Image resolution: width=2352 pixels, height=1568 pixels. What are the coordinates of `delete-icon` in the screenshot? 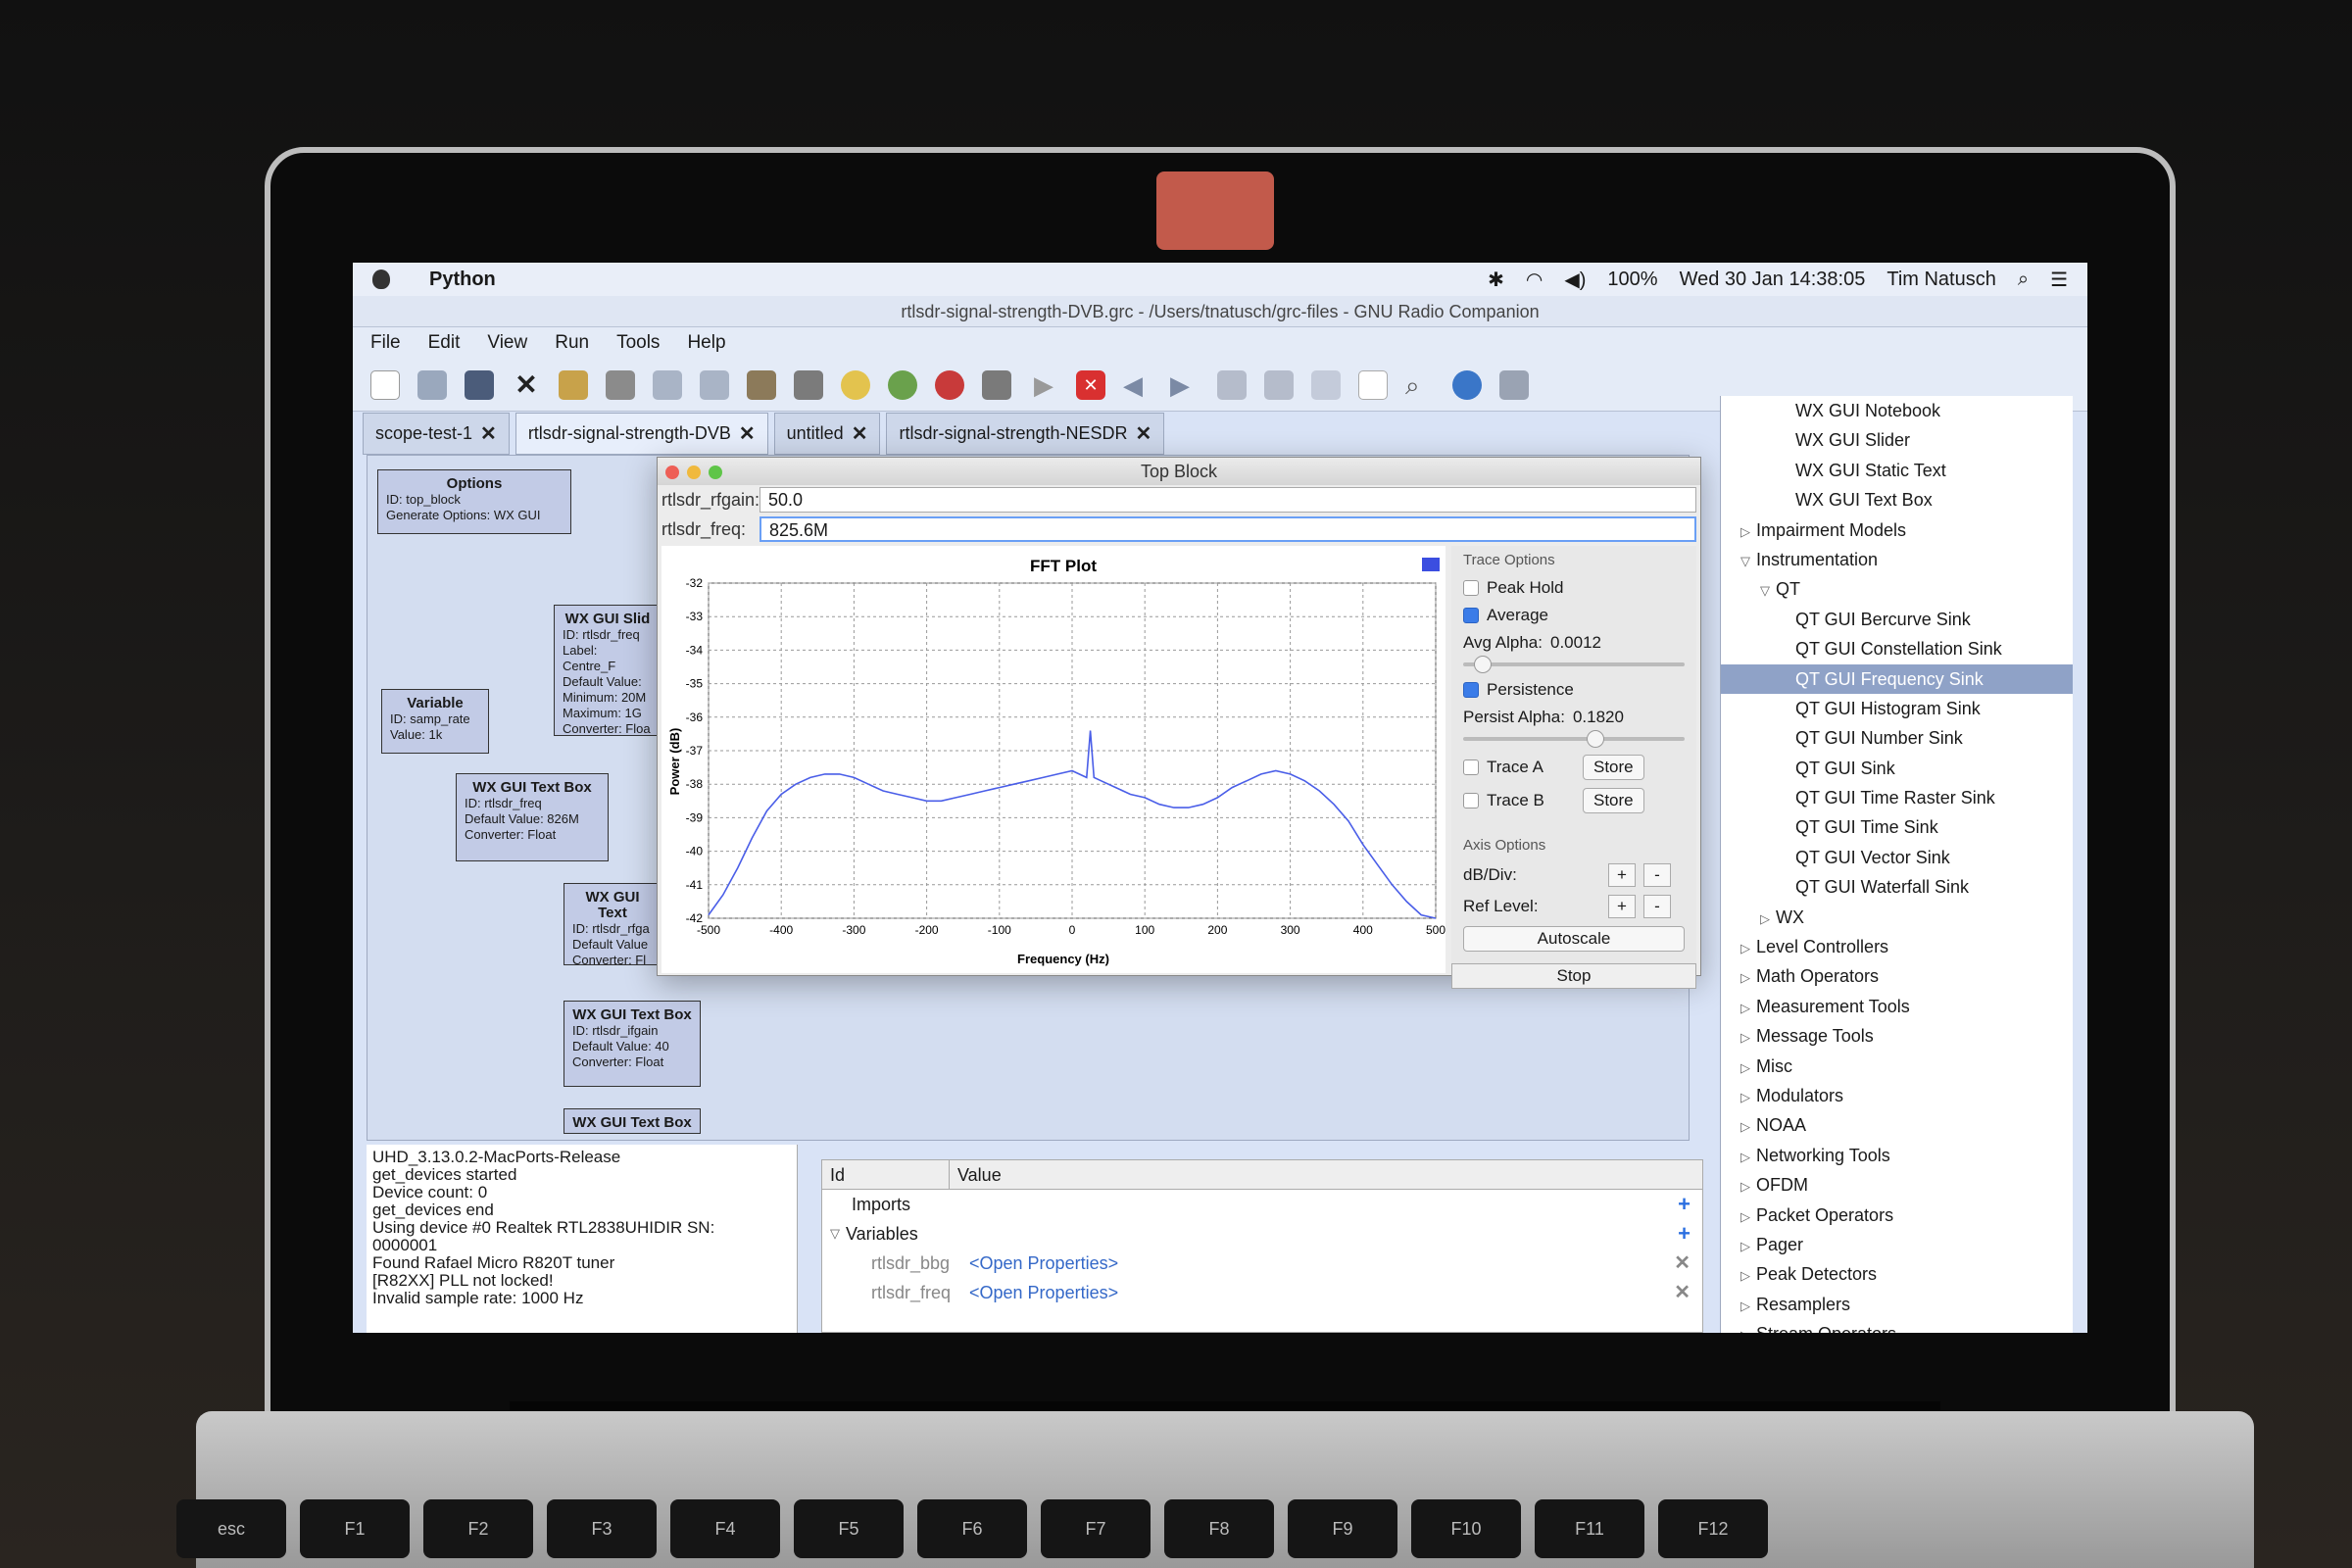 It's located at (808, 384).